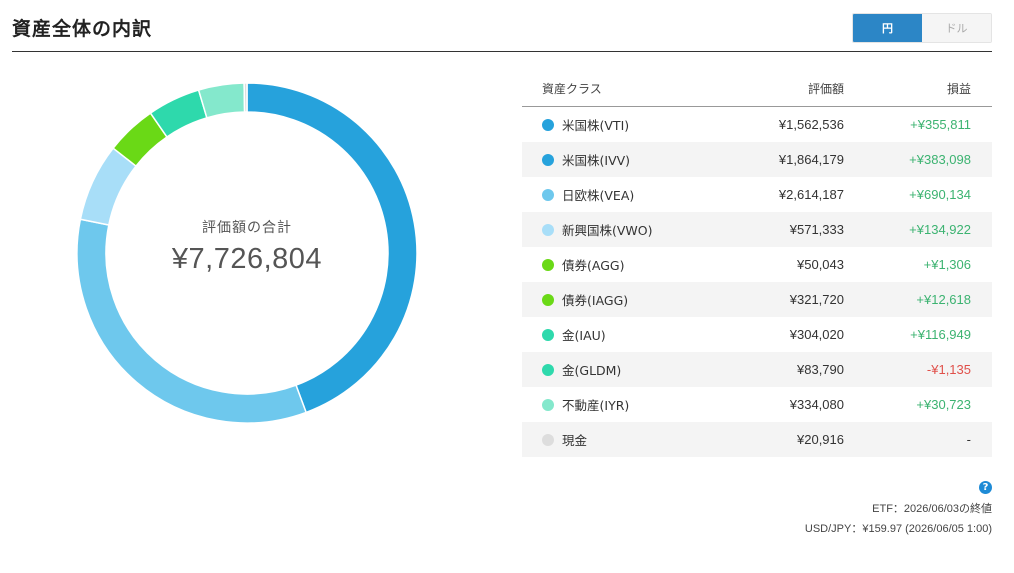  What do you see at coordinates (820, 369) in the screenshot?
I see `asset-value: ¥83,790` at bounding box center [820, 369].